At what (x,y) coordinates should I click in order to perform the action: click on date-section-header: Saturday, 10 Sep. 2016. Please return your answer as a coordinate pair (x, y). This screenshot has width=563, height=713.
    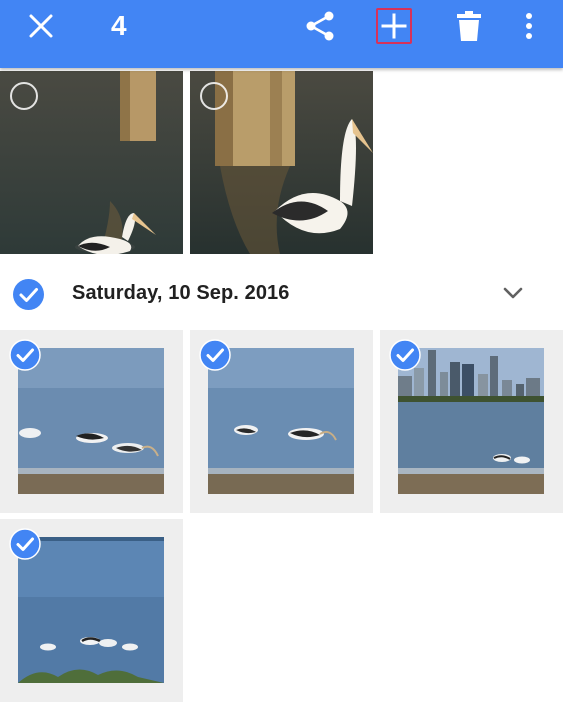
    Looking at the image, I should click on (281, 294).